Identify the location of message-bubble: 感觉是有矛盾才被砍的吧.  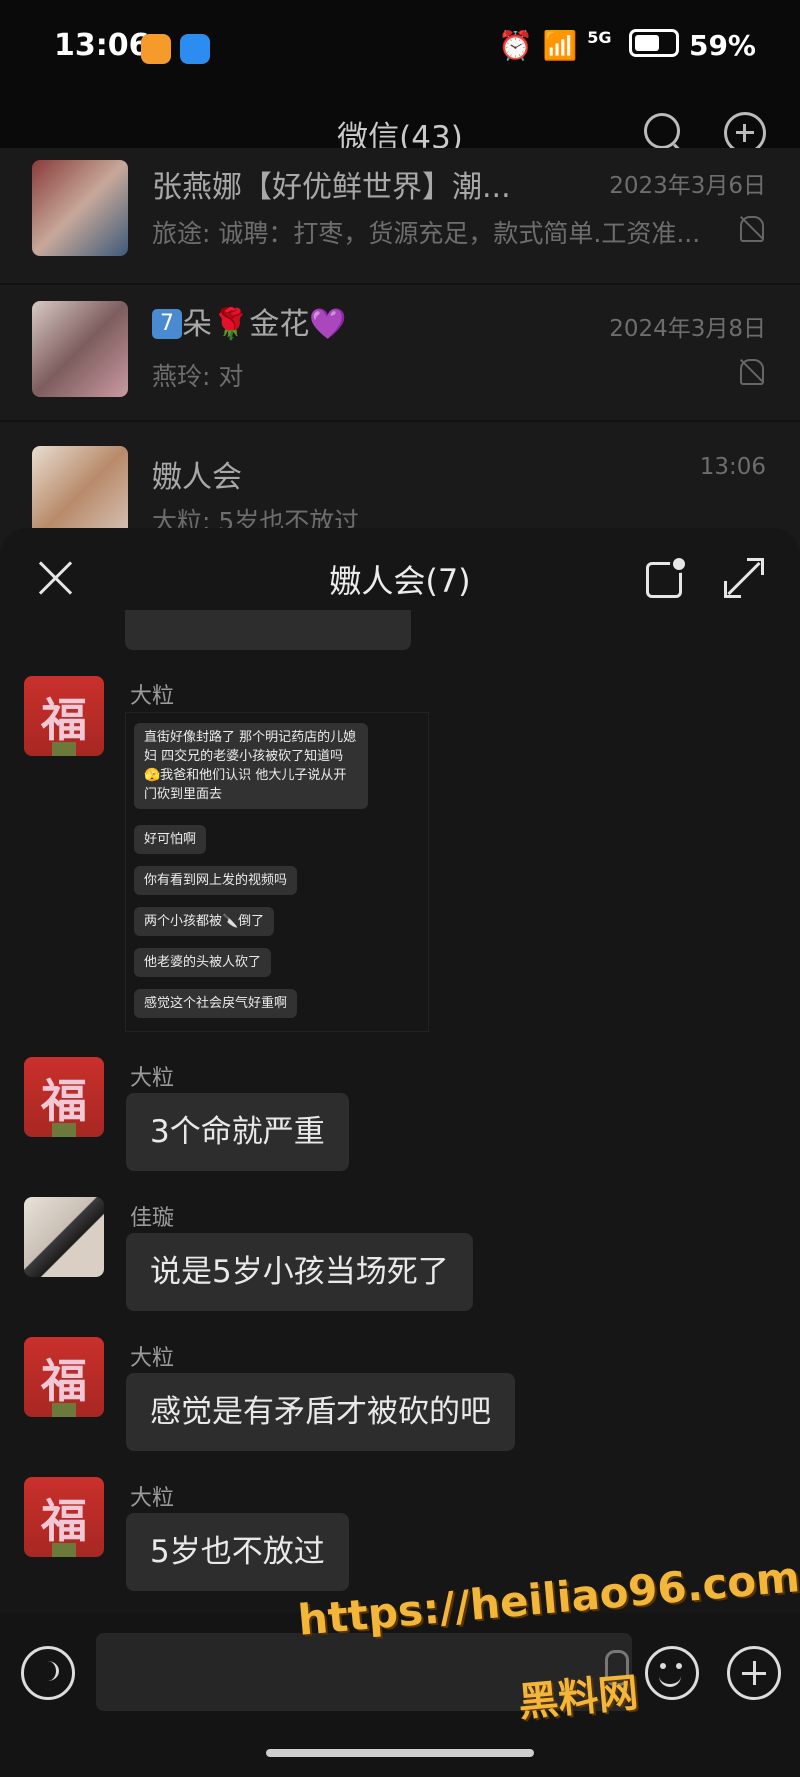
(320, 1412).